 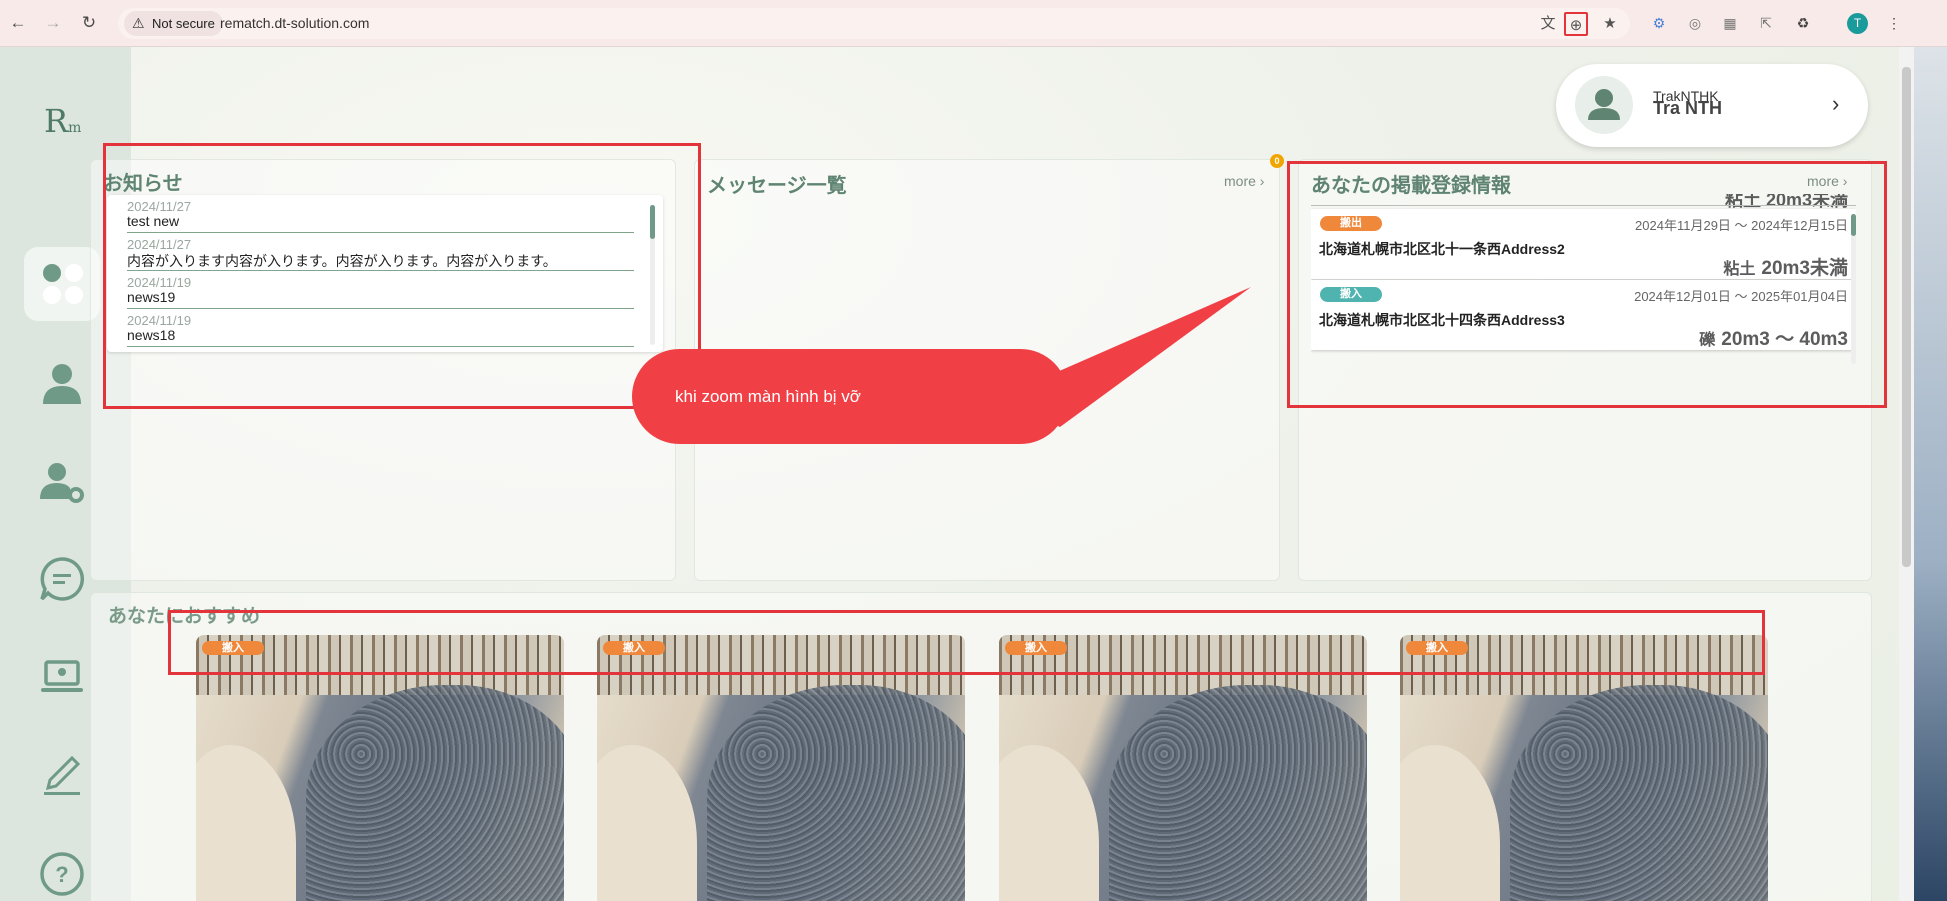 What do you see at coordinates (138, 23) in the screenshot?
I see `warning-icon: ⚠` at bounding box center [138, 23].